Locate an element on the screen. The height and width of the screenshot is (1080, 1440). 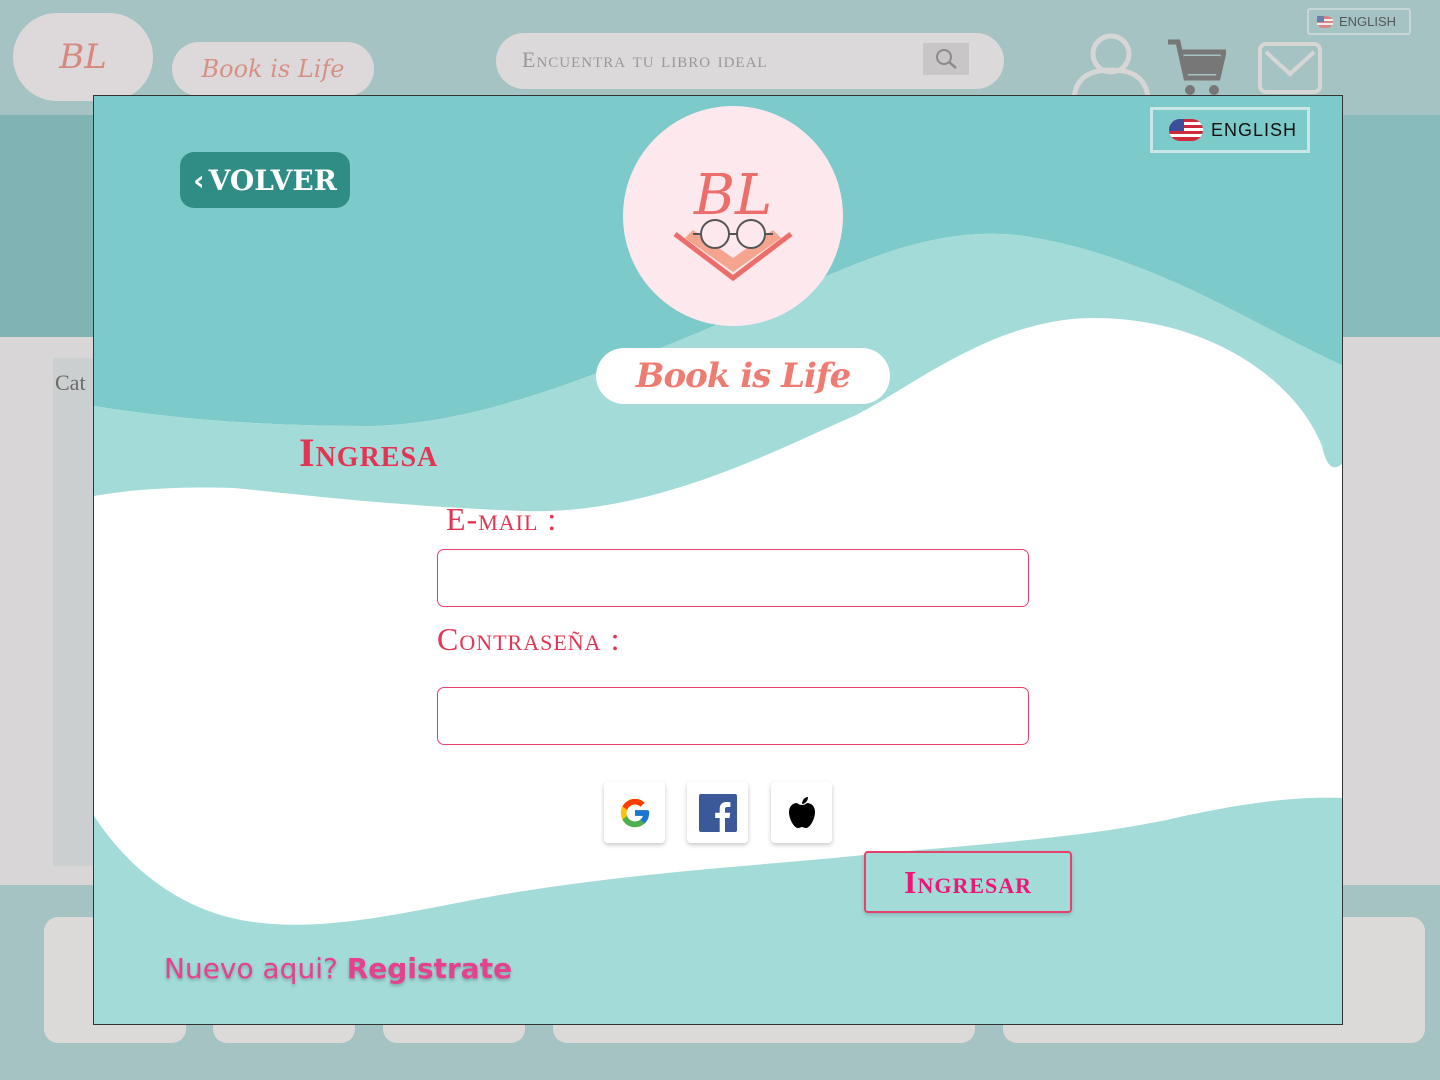
register-prompt: Nuevo aqui? Registrate is located at coordinates (338, 968).